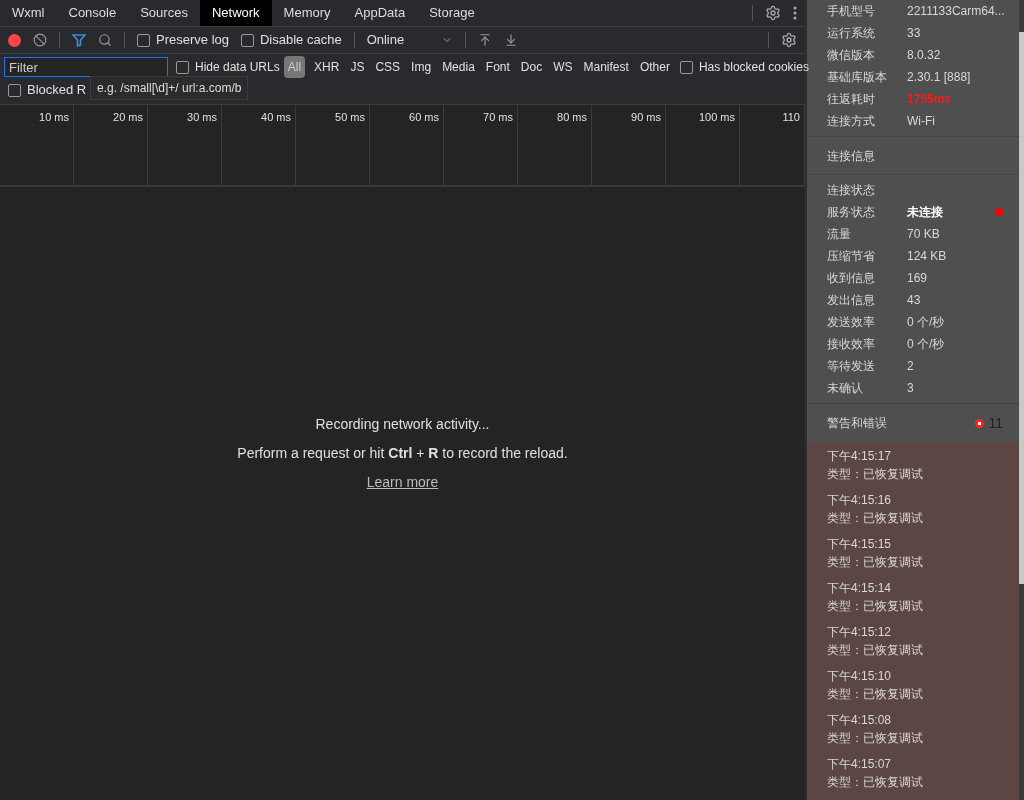 This screenshot has width=1024, height=800. What do you see at coordinates (654, 67) in the screenshot?
I see `type-filter: Other` at bounding box center [654, 67].